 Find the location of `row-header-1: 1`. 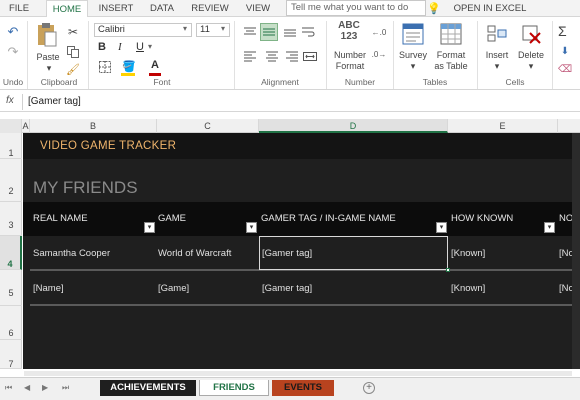

row-header-1: 1 is located at coordinates (11, 146).